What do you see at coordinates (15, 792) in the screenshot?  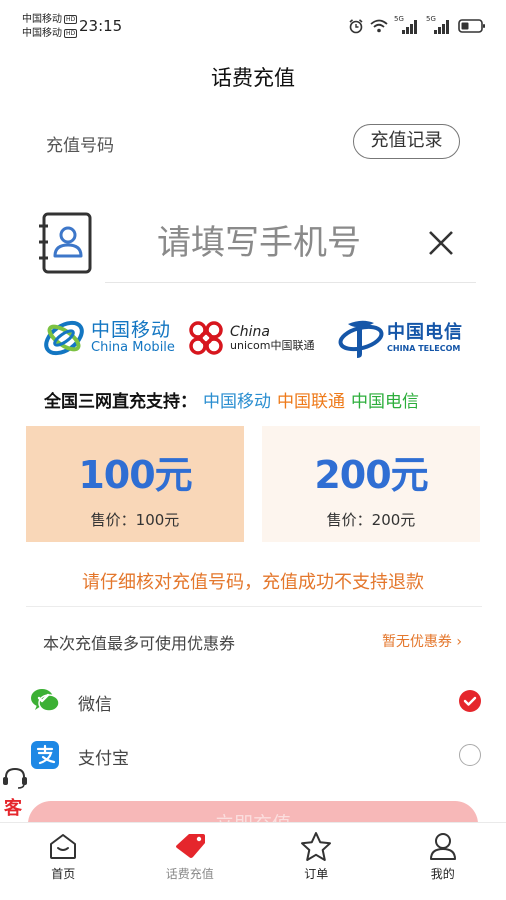 I see `customer-service-float: 客` at bounding box center [15, 792].